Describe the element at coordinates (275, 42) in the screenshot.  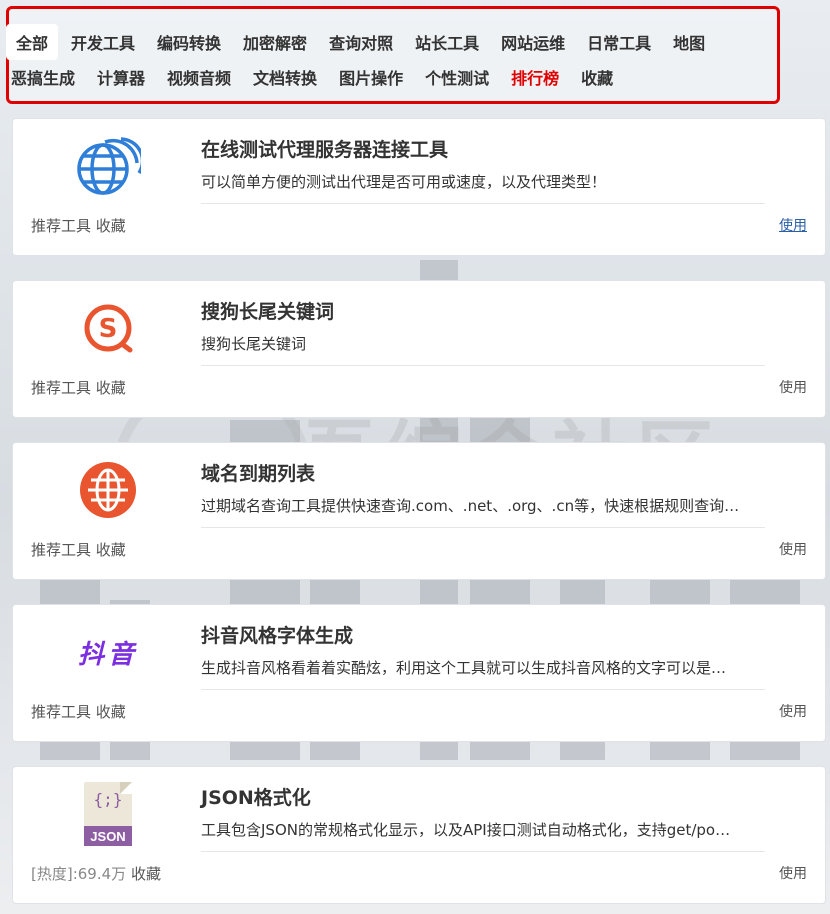
I see `category-encryption: 加密解密` at that location.